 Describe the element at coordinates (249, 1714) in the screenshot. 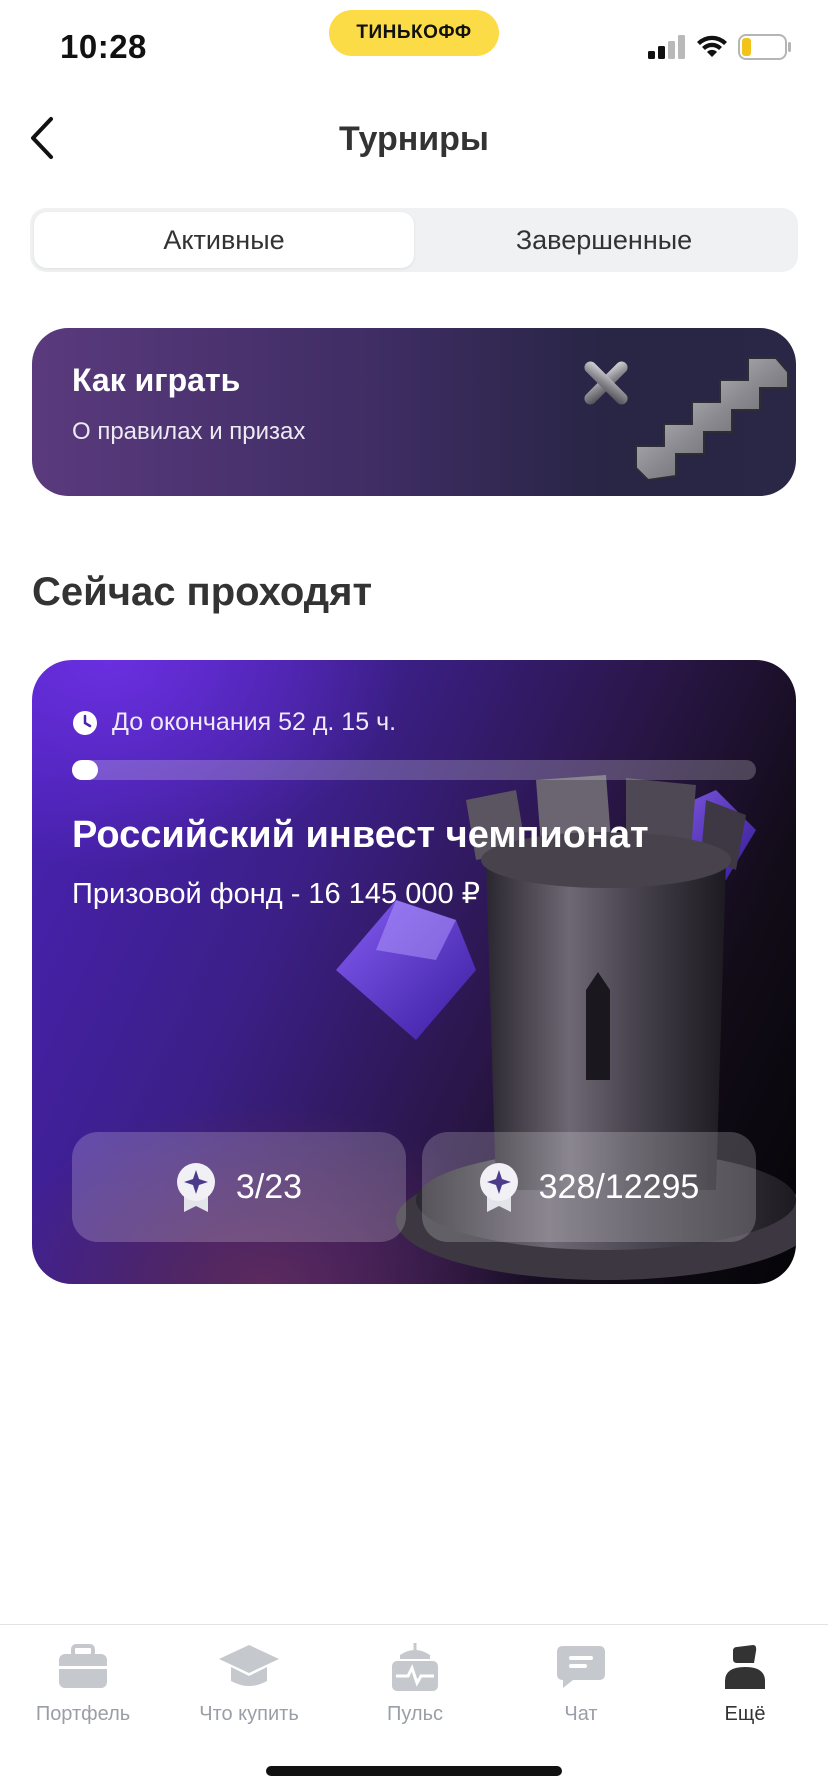

I see `tab-label: Что купить` at that location.